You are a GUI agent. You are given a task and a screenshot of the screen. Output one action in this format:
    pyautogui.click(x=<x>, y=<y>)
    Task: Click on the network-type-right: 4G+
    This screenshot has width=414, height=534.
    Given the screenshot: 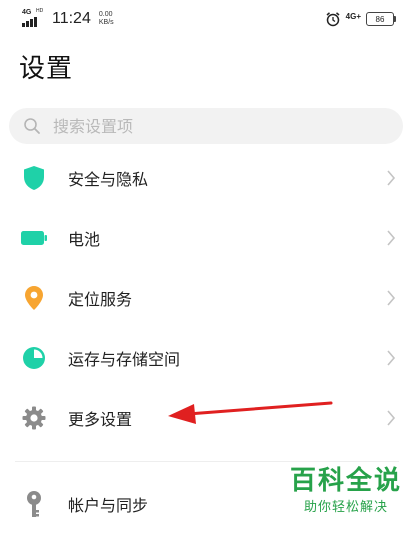 What is the action you would take?
    pyautogui.click(x=353, y=16)
    